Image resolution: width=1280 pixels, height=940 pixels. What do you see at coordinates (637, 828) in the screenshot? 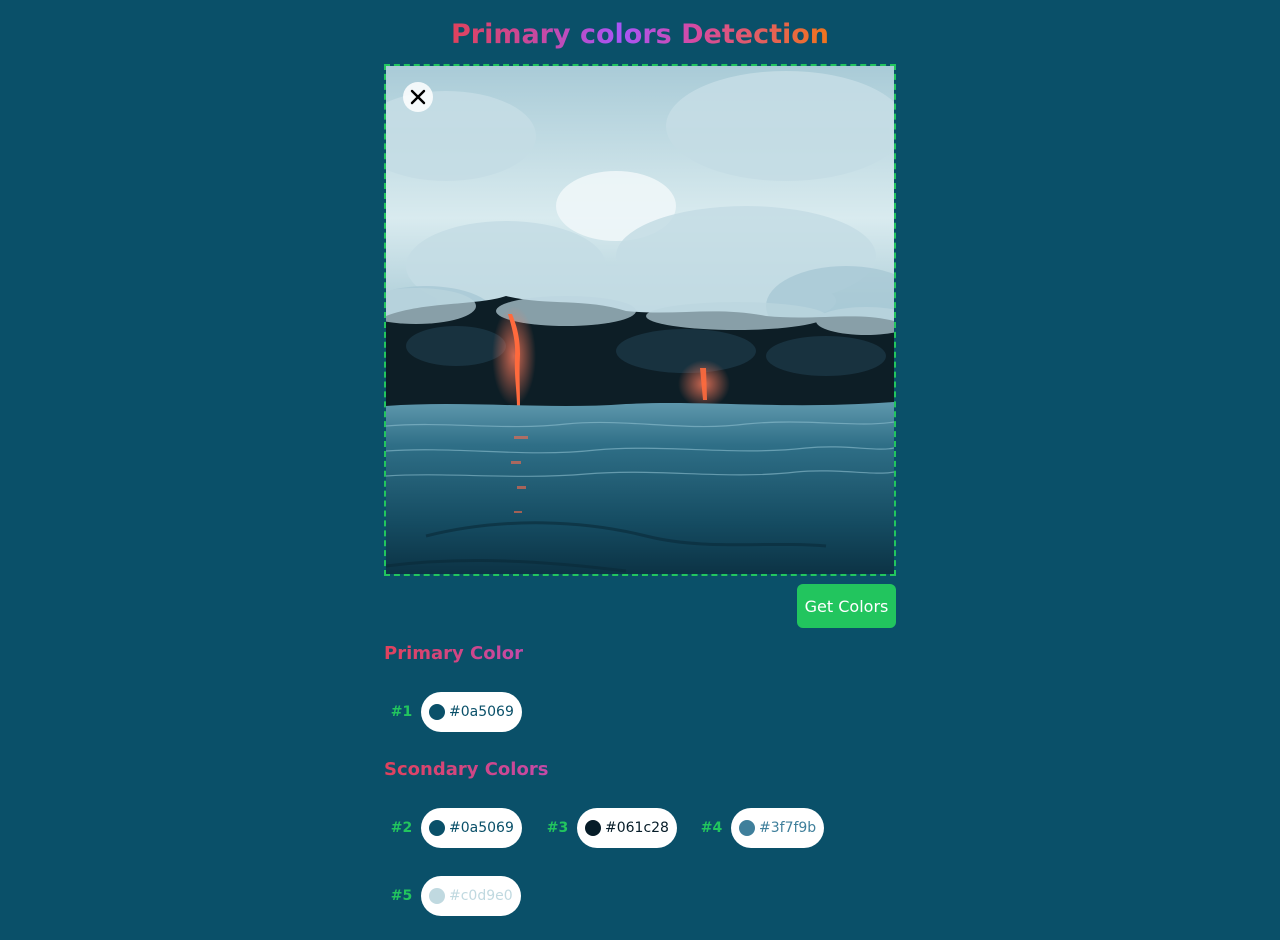
I see `hex-value: #061c28` at bounding box center [637, 828].